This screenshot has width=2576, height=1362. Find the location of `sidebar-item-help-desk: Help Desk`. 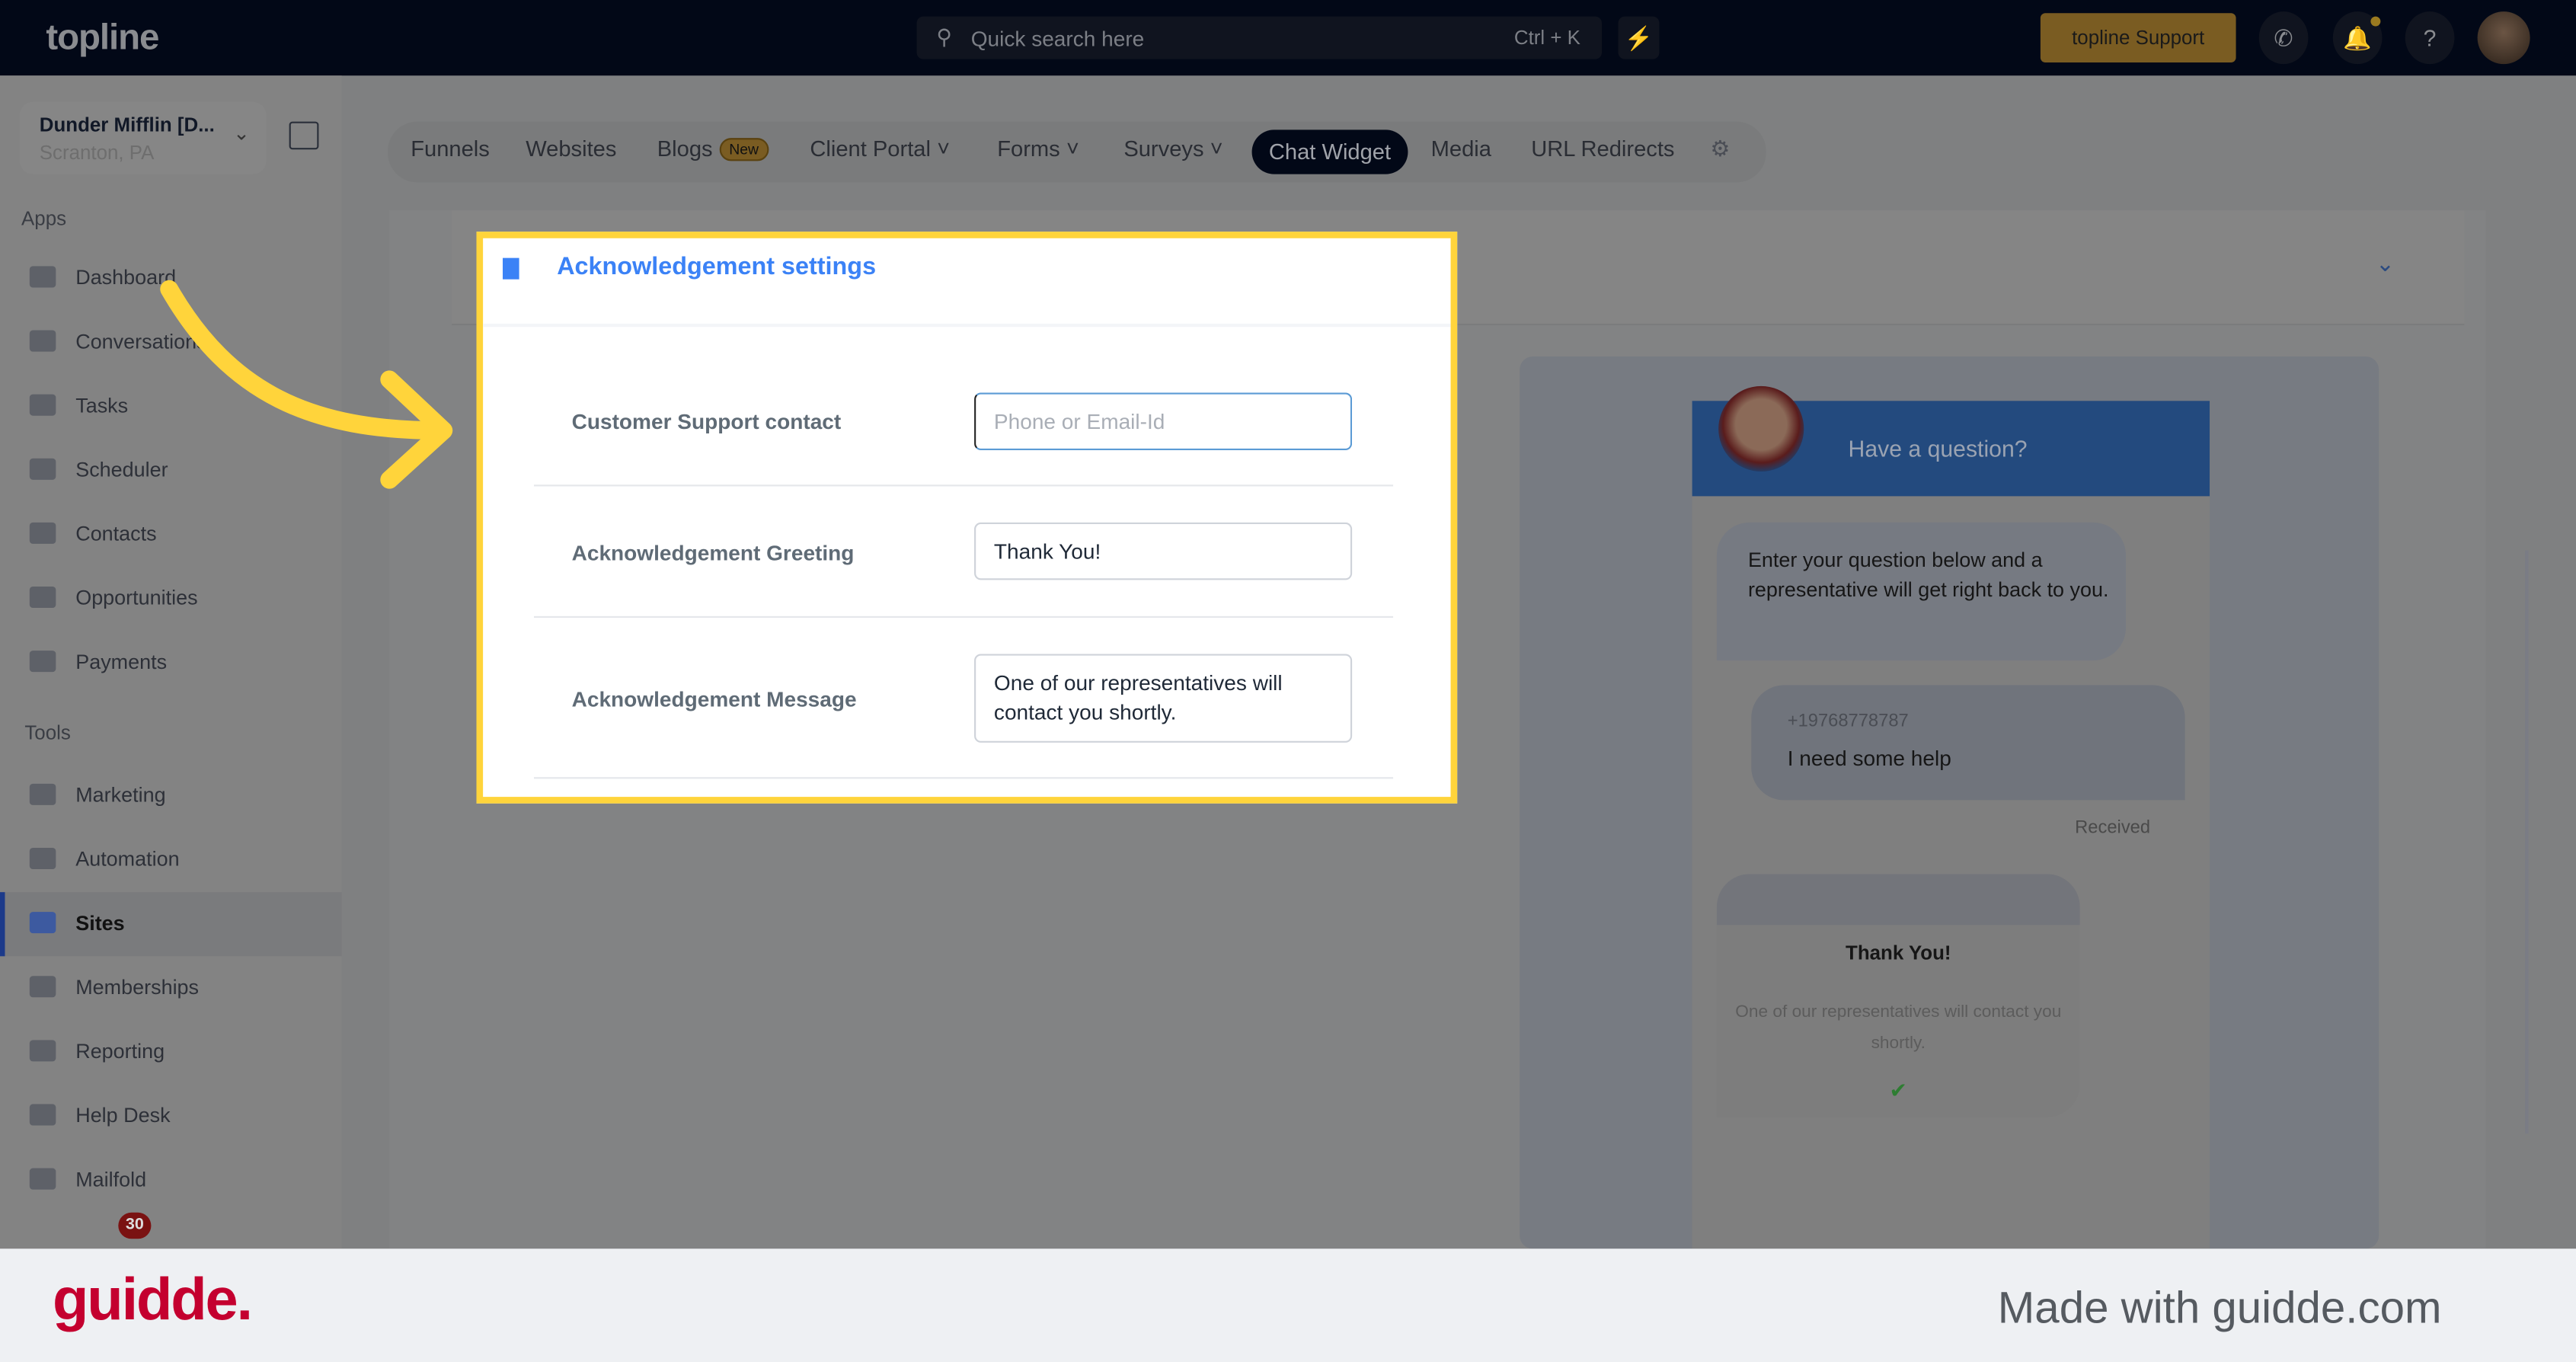

sidebar-item-help-desk: Help Desk is located at coordinates (171, 1117).